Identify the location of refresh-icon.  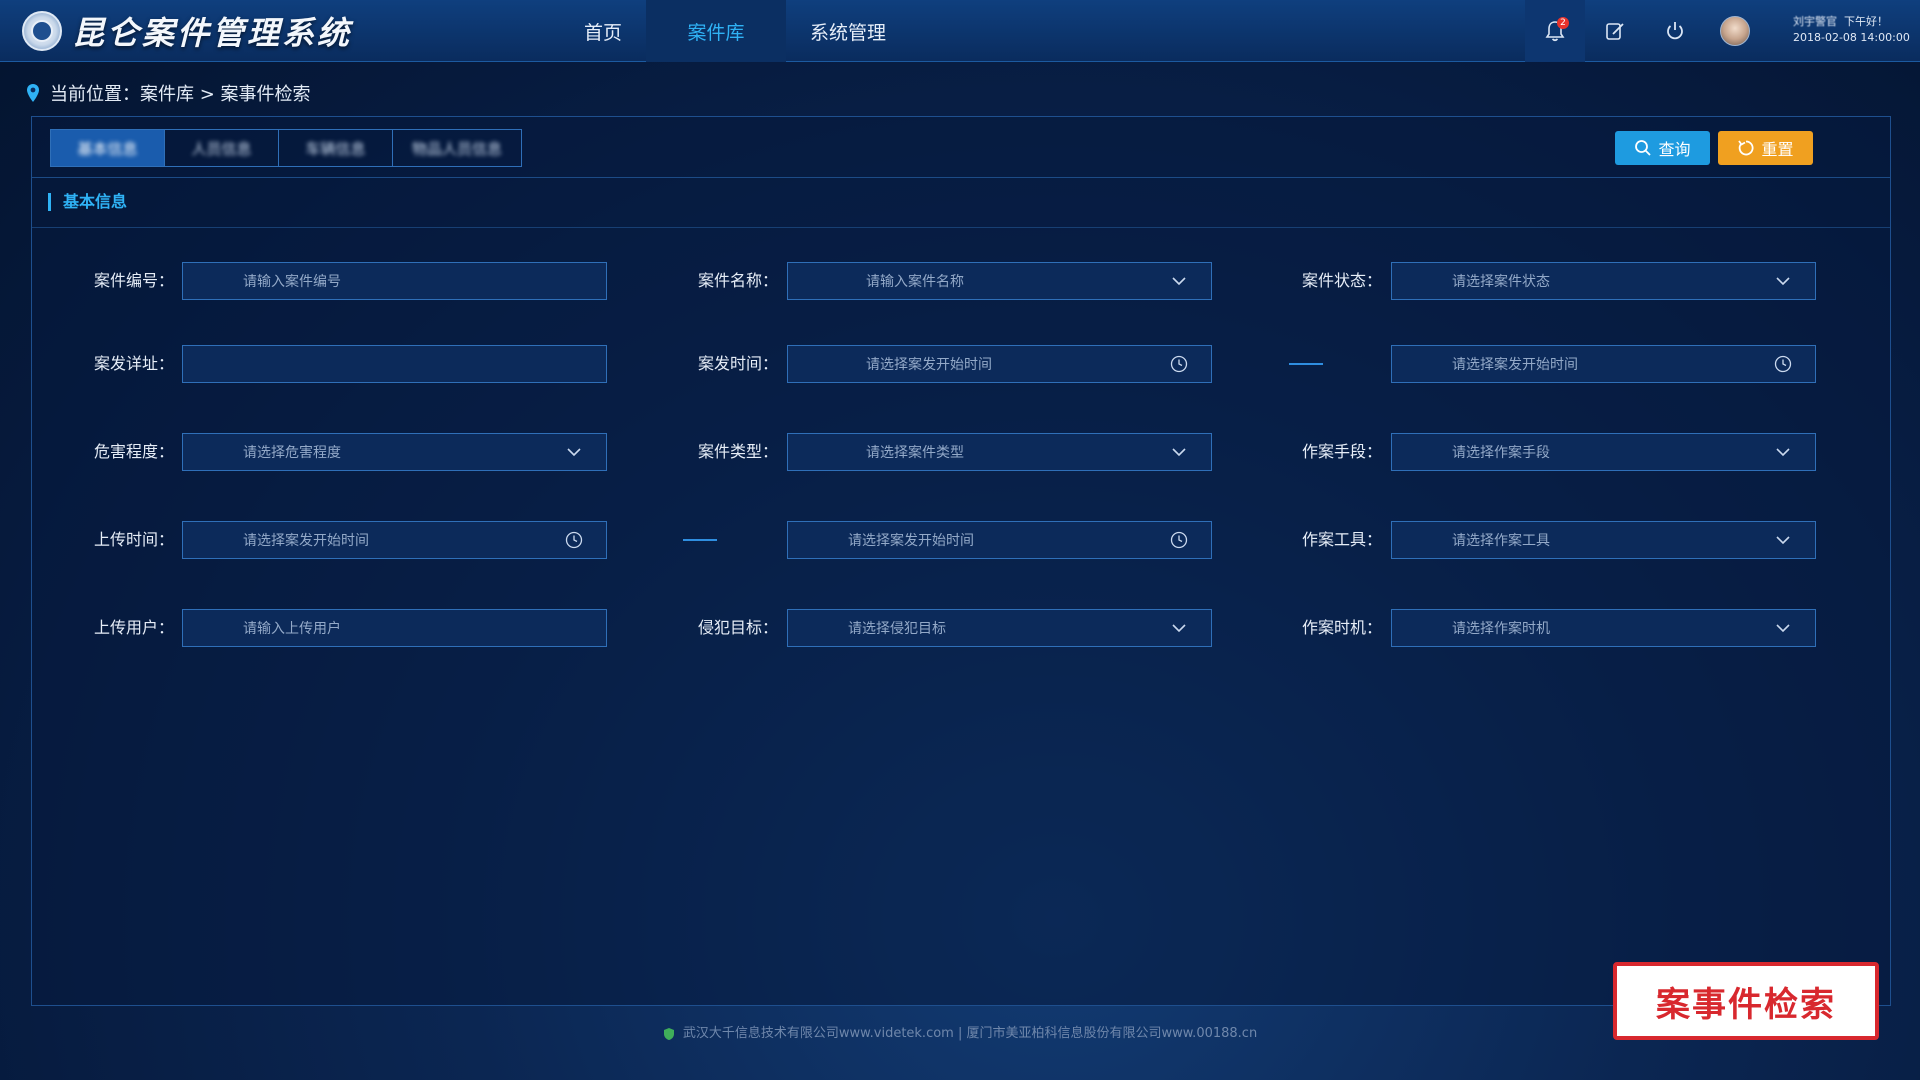
(1746, 148).